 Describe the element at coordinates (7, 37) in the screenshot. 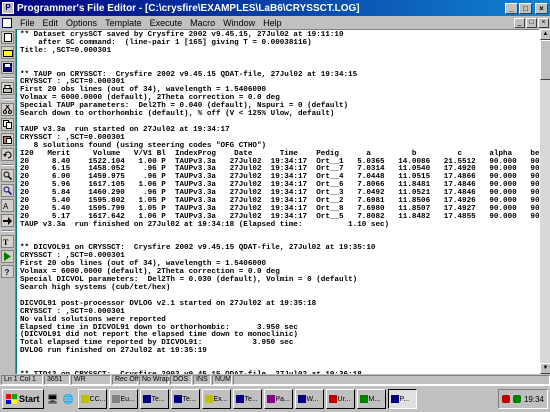

I see `new-file-icon` at that location.